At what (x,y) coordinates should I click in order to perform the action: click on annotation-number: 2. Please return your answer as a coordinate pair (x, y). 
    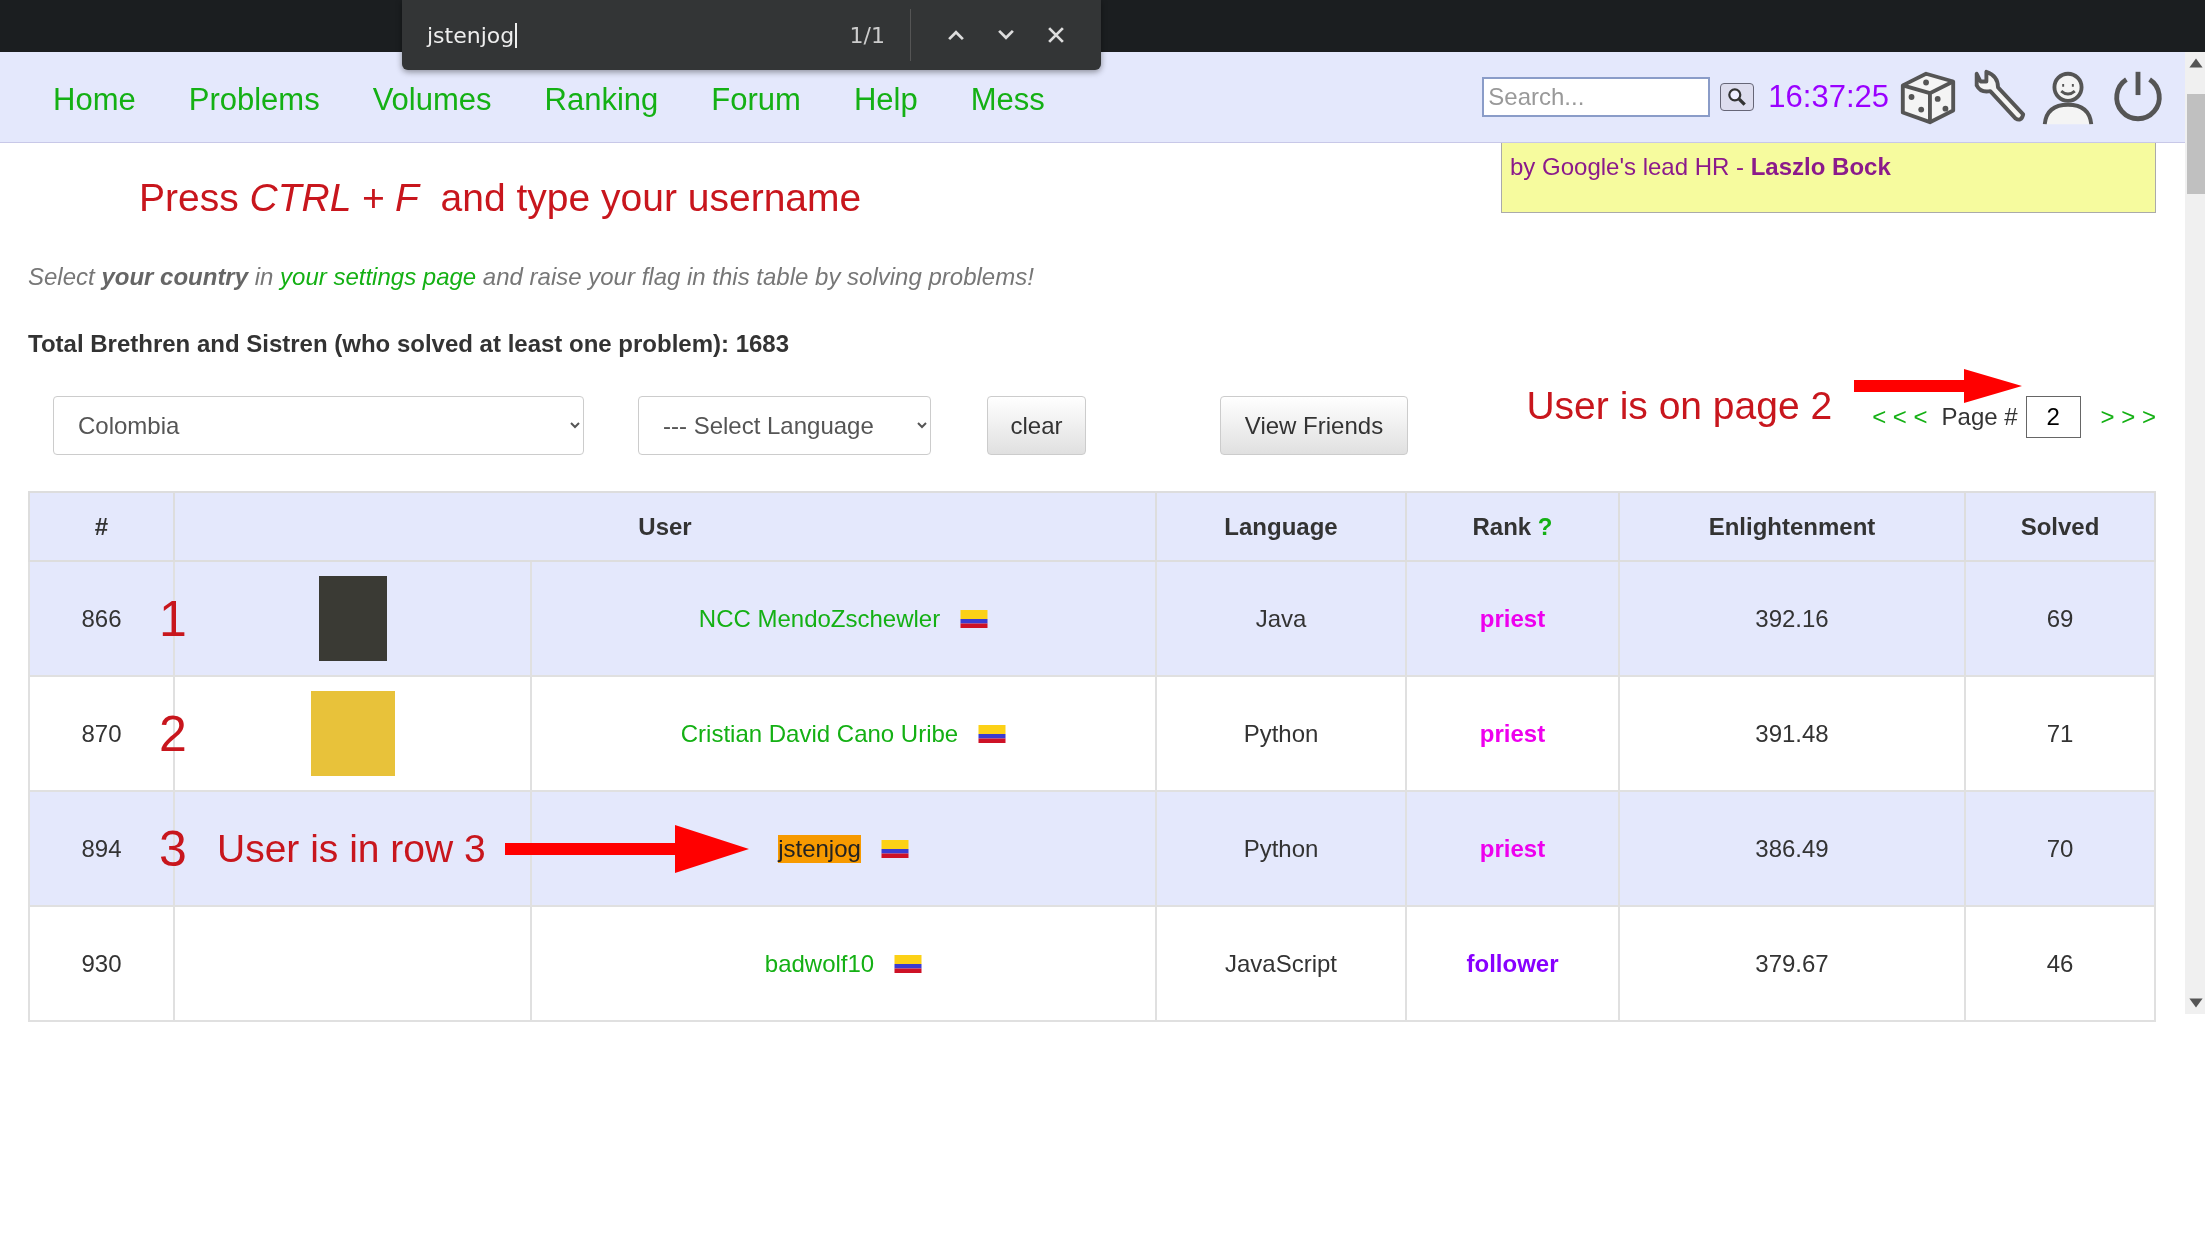
    Looking at the image, I should click on (173, 733).